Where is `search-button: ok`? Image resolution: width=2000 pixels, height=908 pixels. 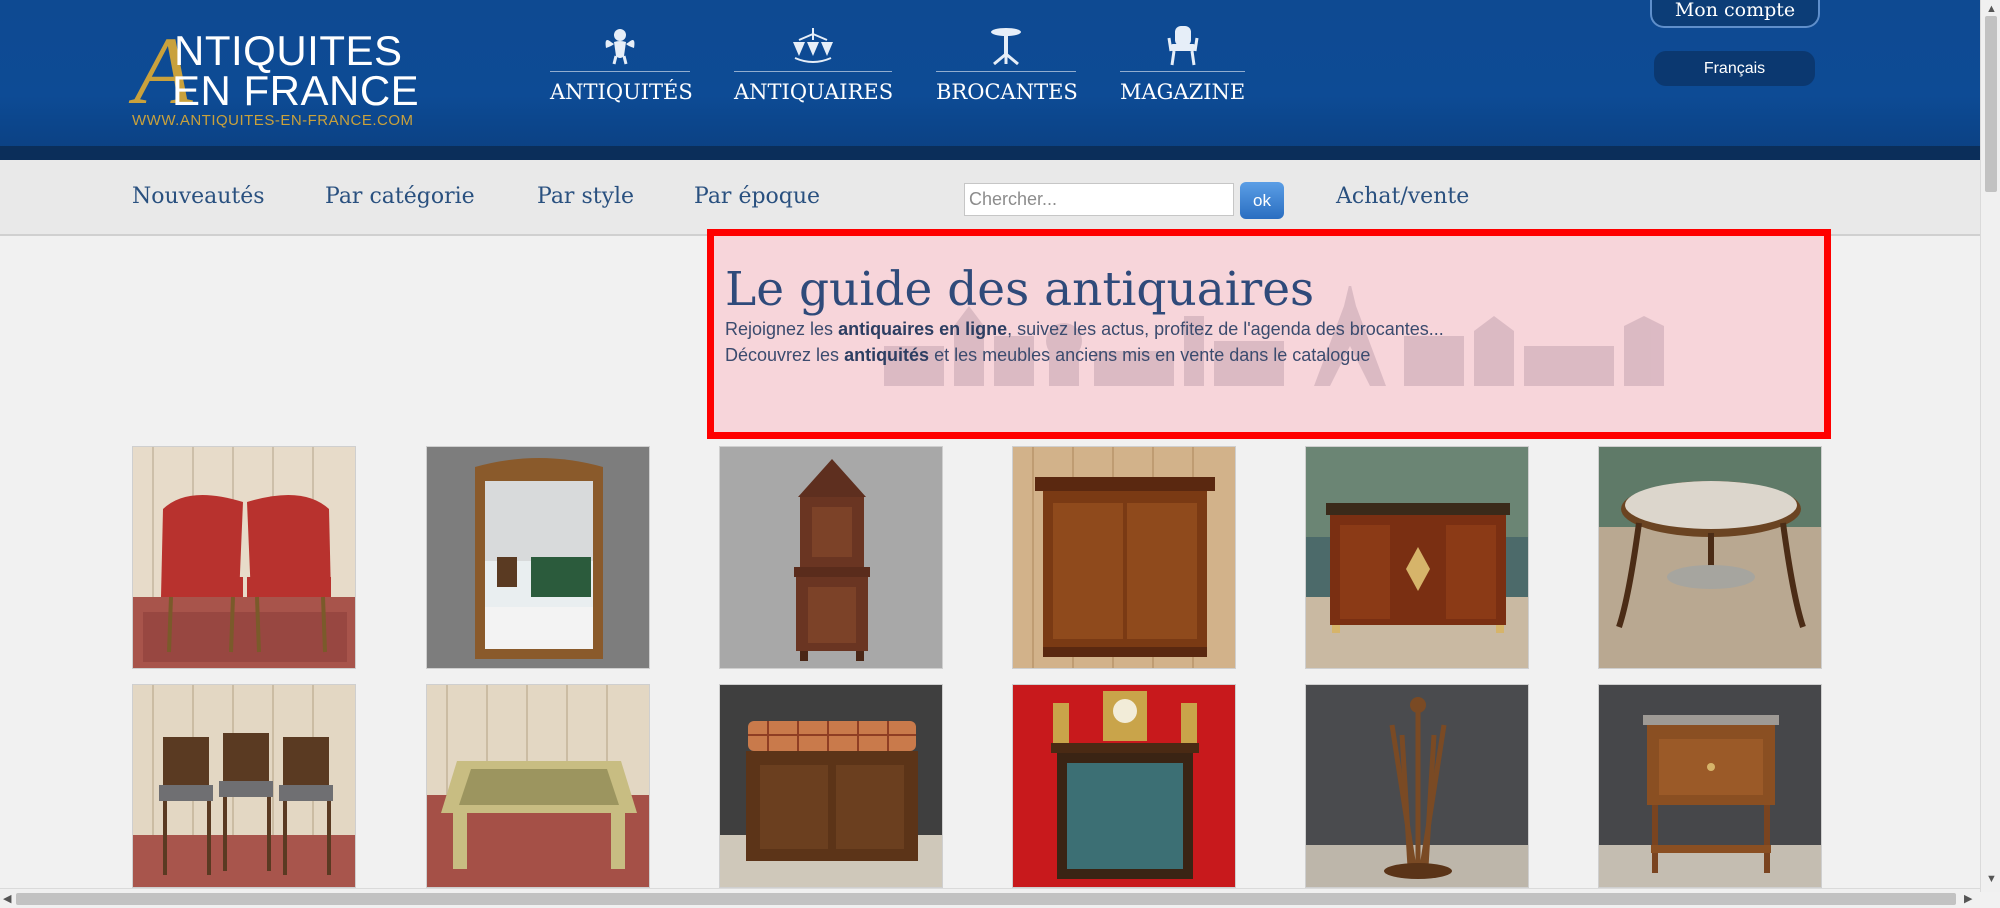 search-button: ok is located at coordinates (1262, 200).